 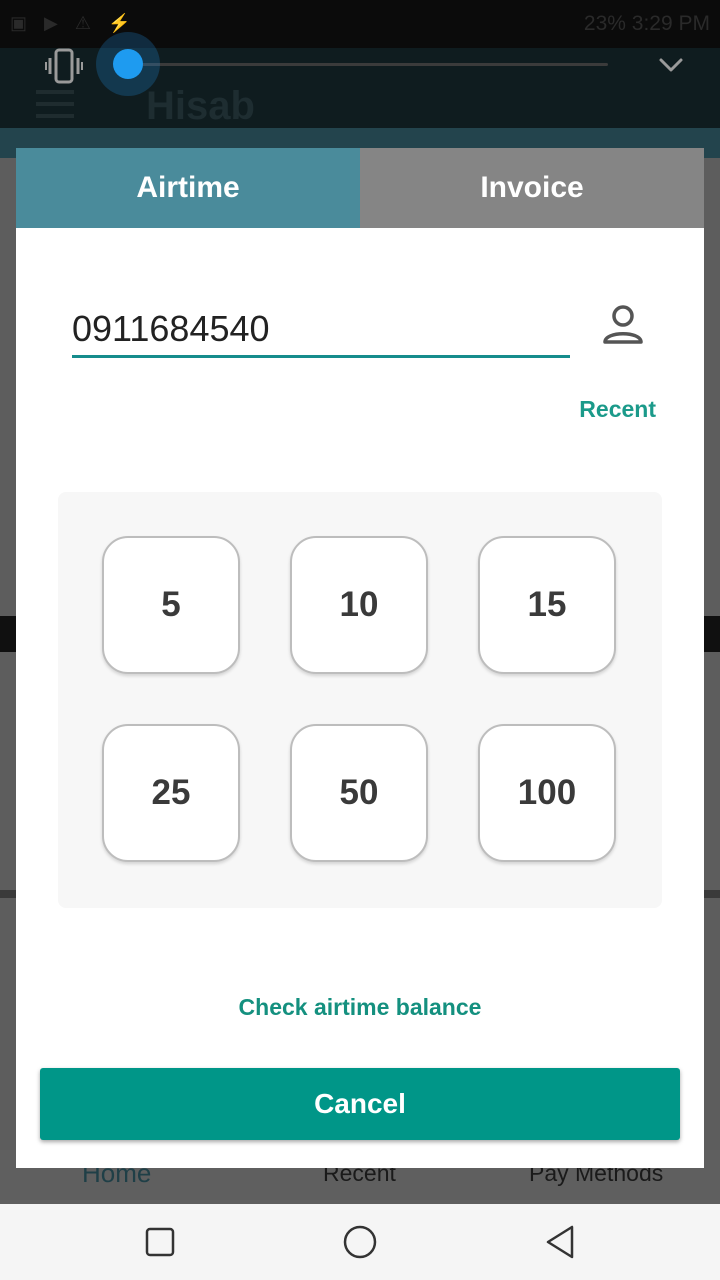 I want to click on phone-number-input, so click(x=321, y=327).